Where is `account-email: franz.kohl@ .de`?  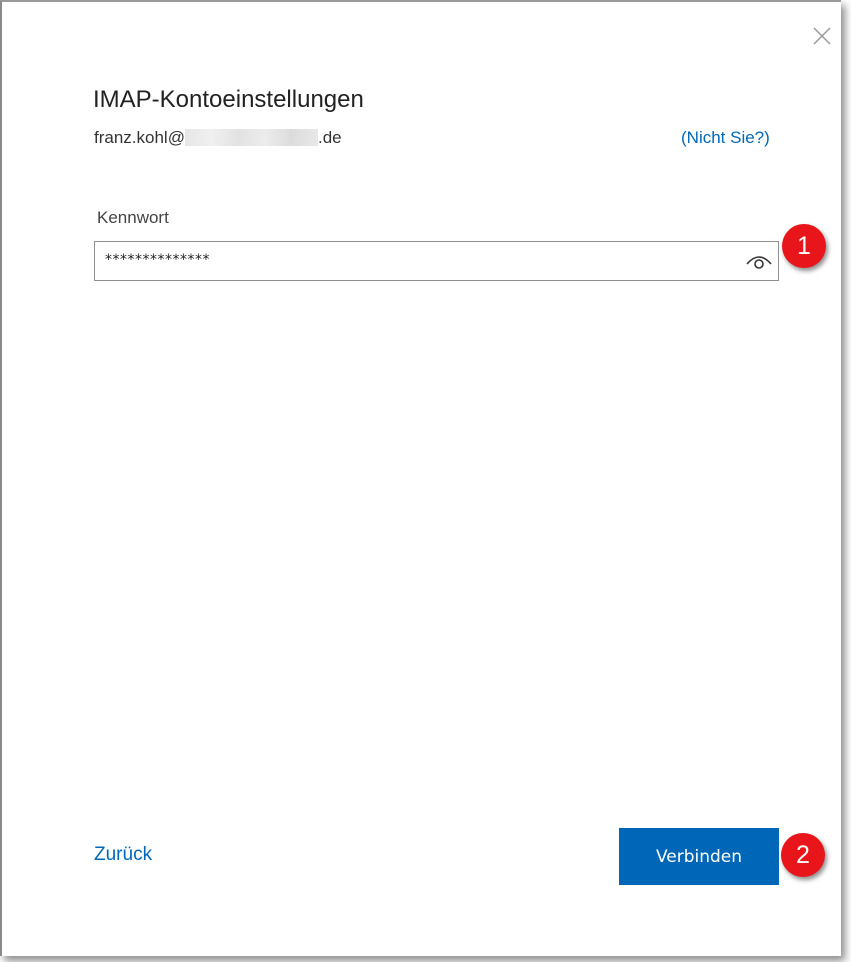
account-email: franz.kohl@ .de is located at coordinates (218, 138).